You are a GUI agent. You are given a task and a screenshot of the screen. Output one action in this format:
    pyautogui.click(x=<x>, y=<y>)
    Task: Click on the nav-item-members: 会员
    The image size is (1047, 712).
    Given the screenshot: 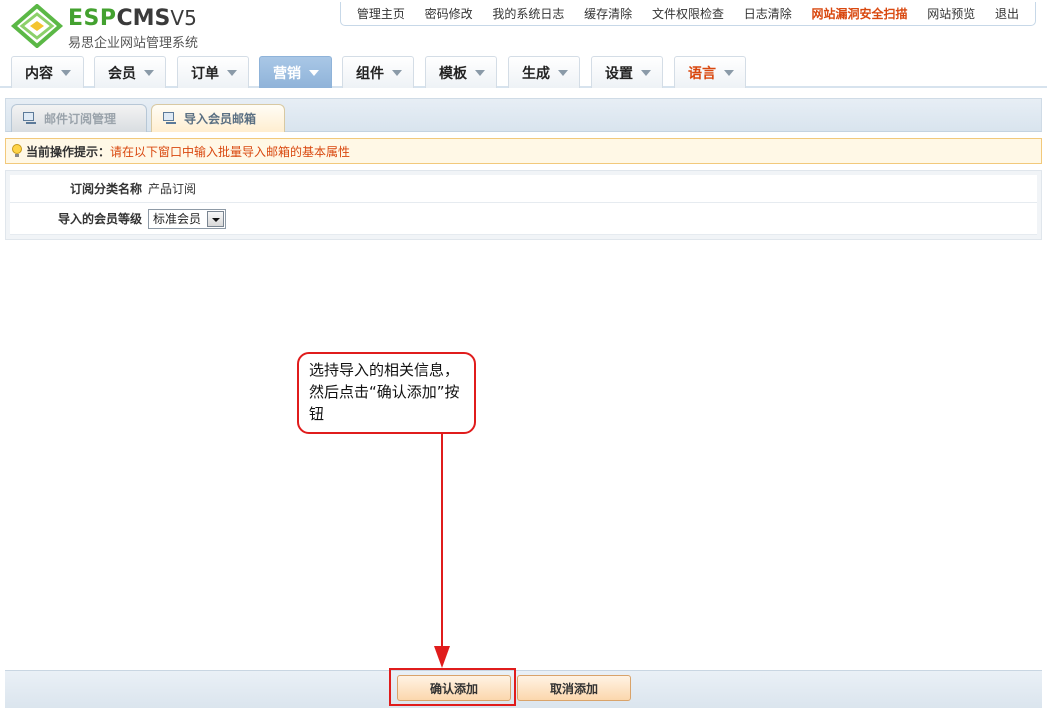 What is the action you would take?
    pyautogui.click(x=130, y=72)
    